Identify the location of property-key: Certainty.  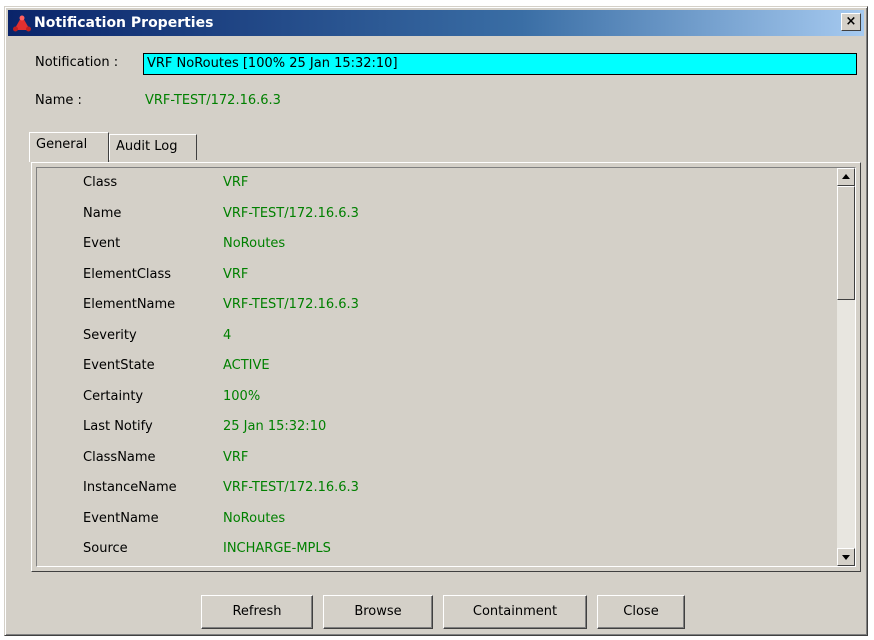
(113, 396).